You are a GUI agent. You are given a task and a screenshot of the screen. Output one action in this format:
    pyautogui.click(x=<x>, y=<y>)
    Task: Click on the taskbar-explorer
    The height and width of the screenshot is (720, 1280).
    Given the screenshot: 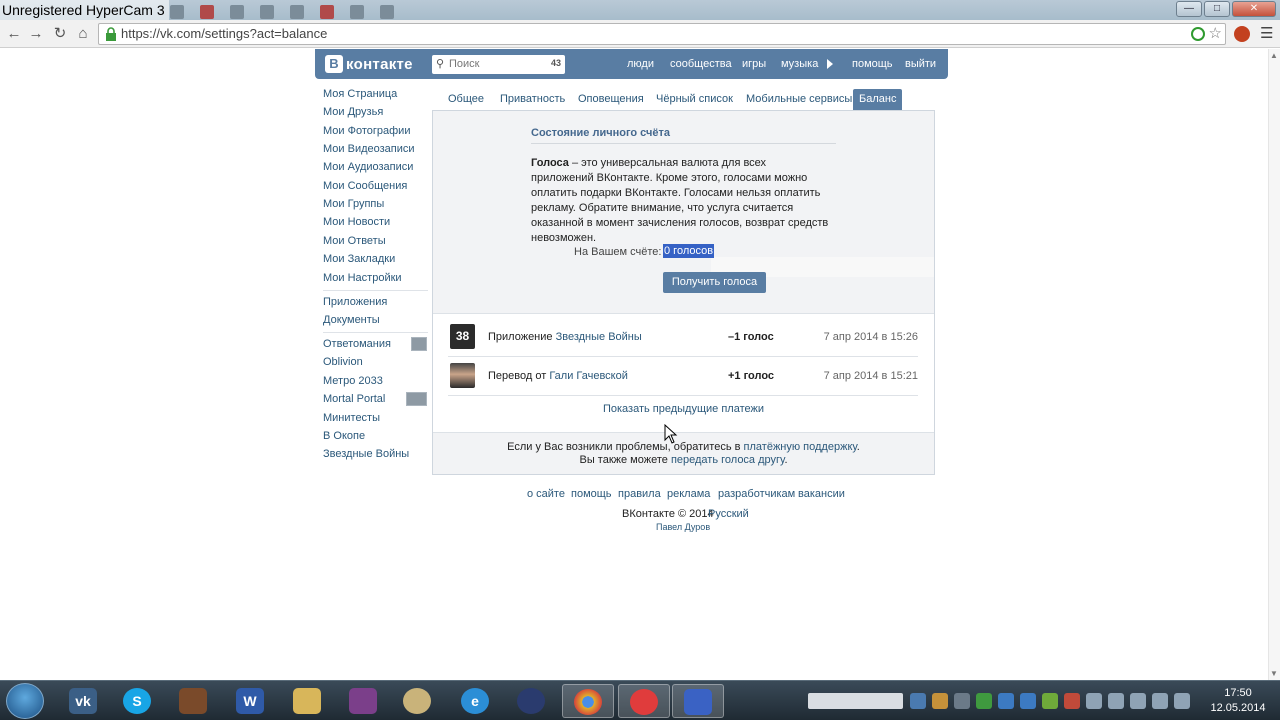 What is the action you would take?
    pyautogui.click(x=308, y=701)
    